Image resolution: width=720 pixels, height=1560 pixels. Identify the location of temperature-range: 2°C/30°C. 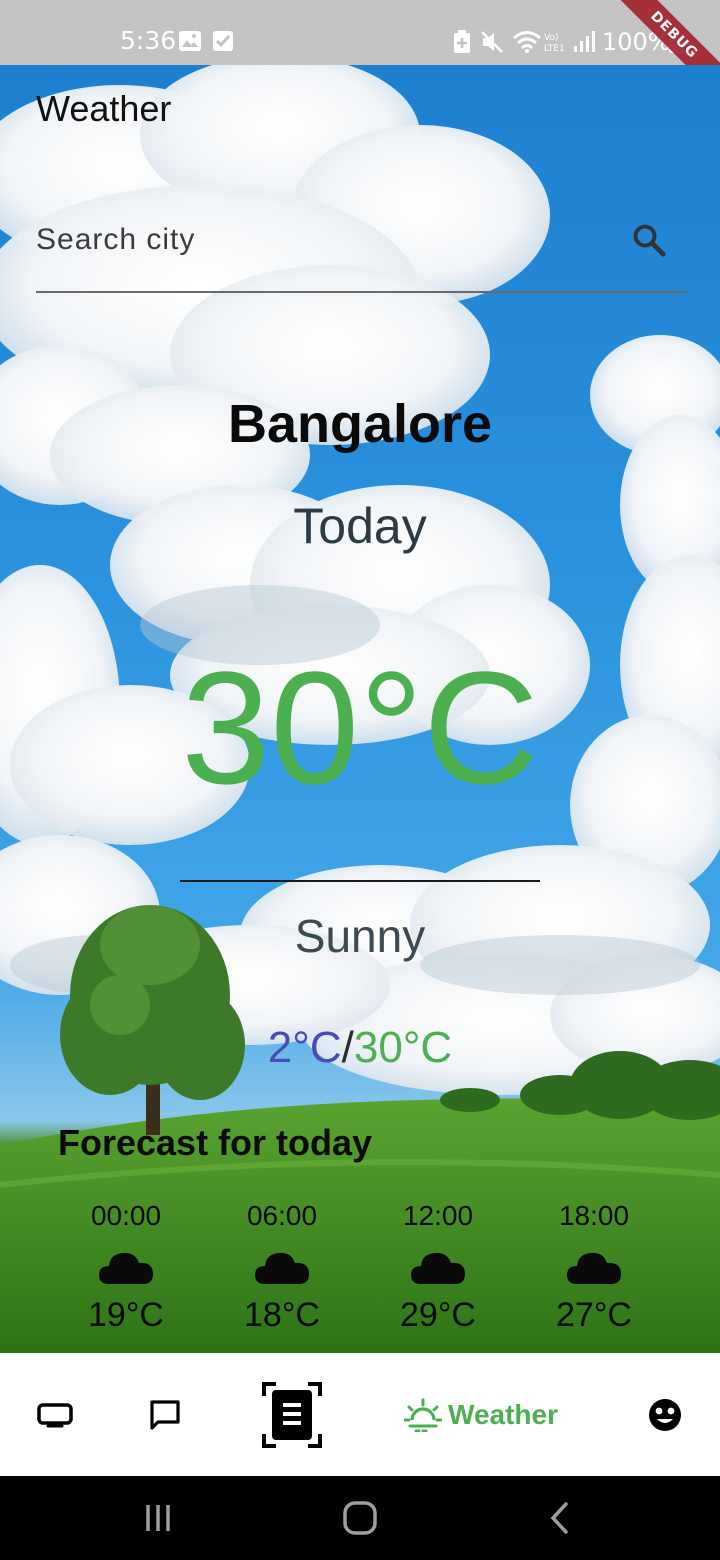
(360, 1048).